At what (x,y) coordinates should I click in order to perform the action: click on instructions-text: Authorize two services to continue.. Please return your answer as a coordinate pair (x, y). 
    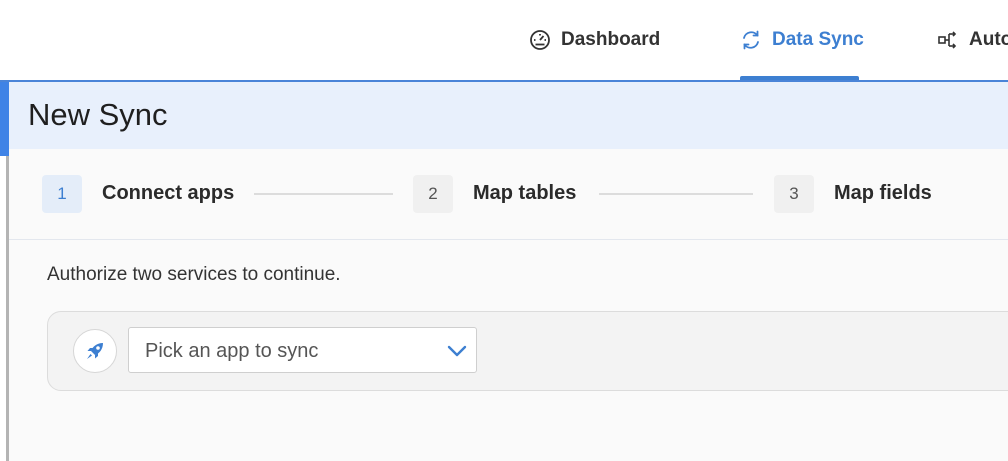
    Looking at the image, I should click on (194, 274).